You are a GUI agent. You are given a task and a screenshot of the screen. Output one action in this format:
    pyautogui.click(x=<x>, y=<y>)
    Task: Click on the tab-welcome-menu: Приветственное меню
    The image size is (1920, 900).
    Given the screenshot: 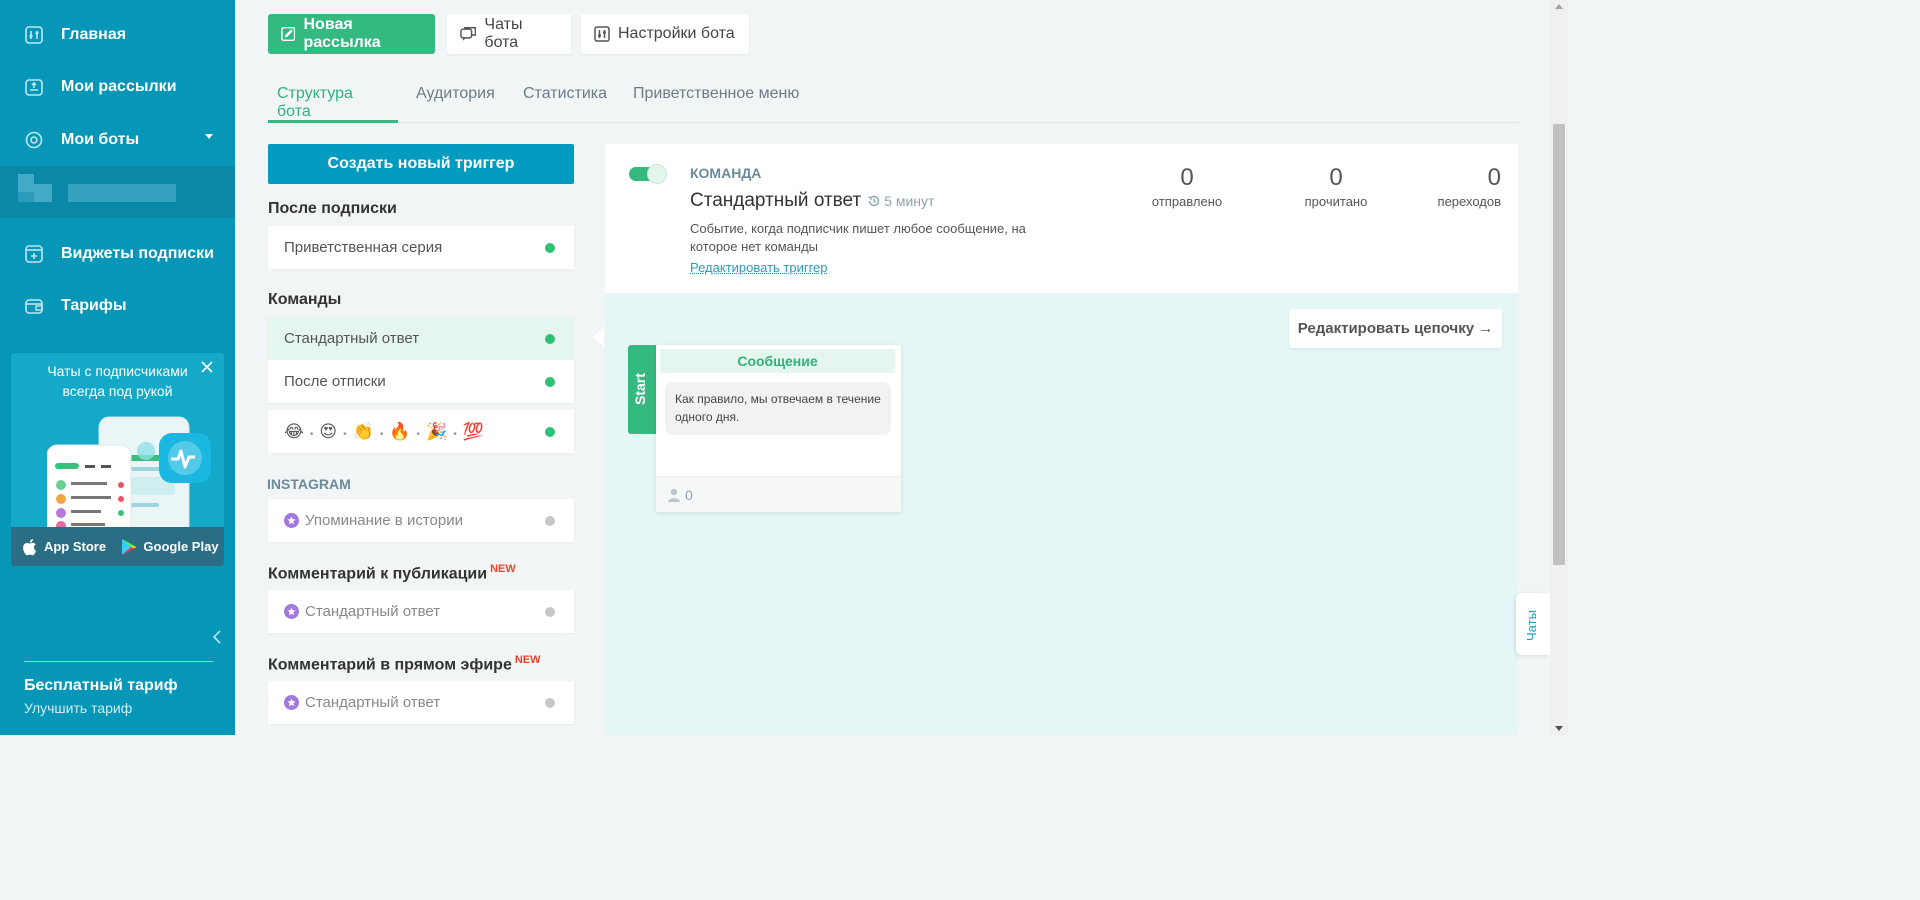 What is the action you would take?
    pyautogui.click(x=716, y=100)
    